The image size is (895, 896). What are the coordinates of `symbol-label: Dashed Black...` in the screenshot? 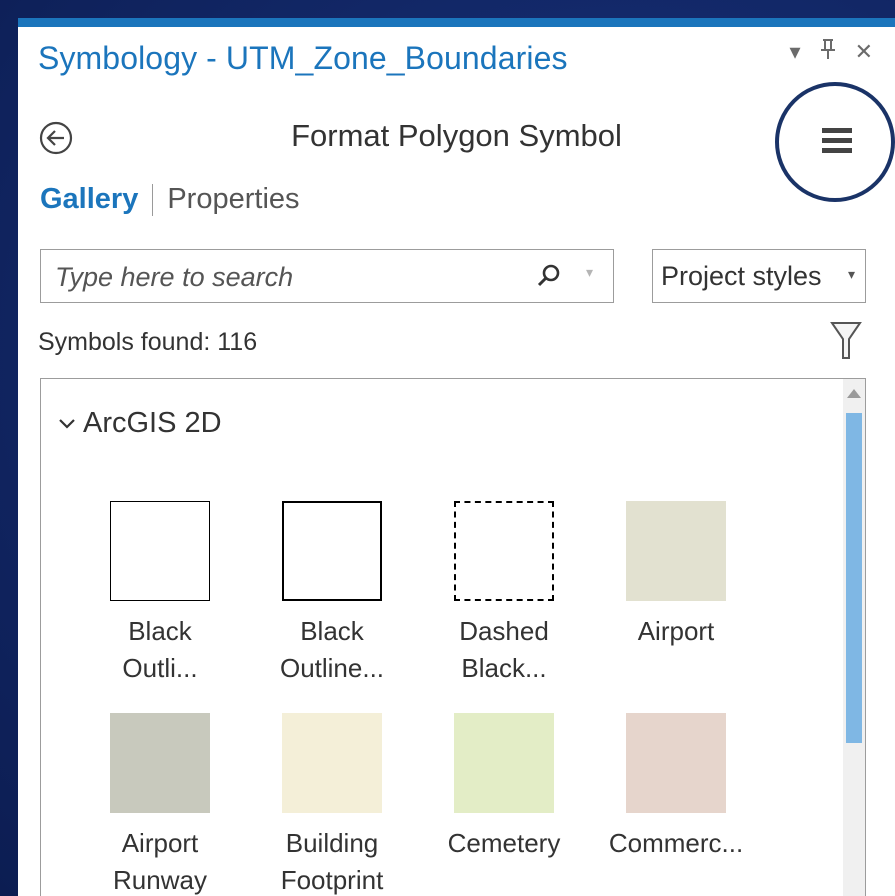 It's located at (504, 649).